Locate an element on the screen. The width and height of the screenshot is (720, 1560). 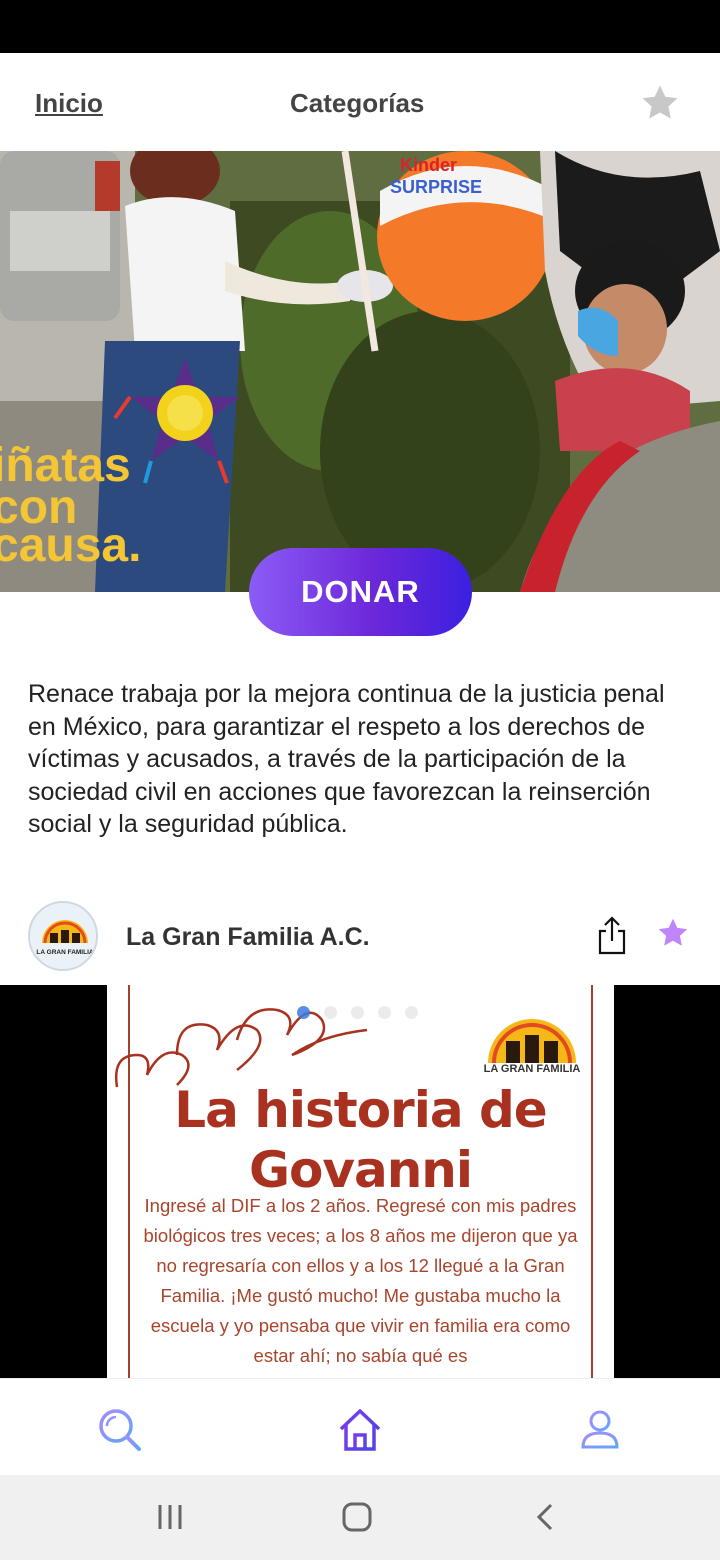
organization-avatar: LA GRAN FAMILIA is located at coordinates (63, 936).